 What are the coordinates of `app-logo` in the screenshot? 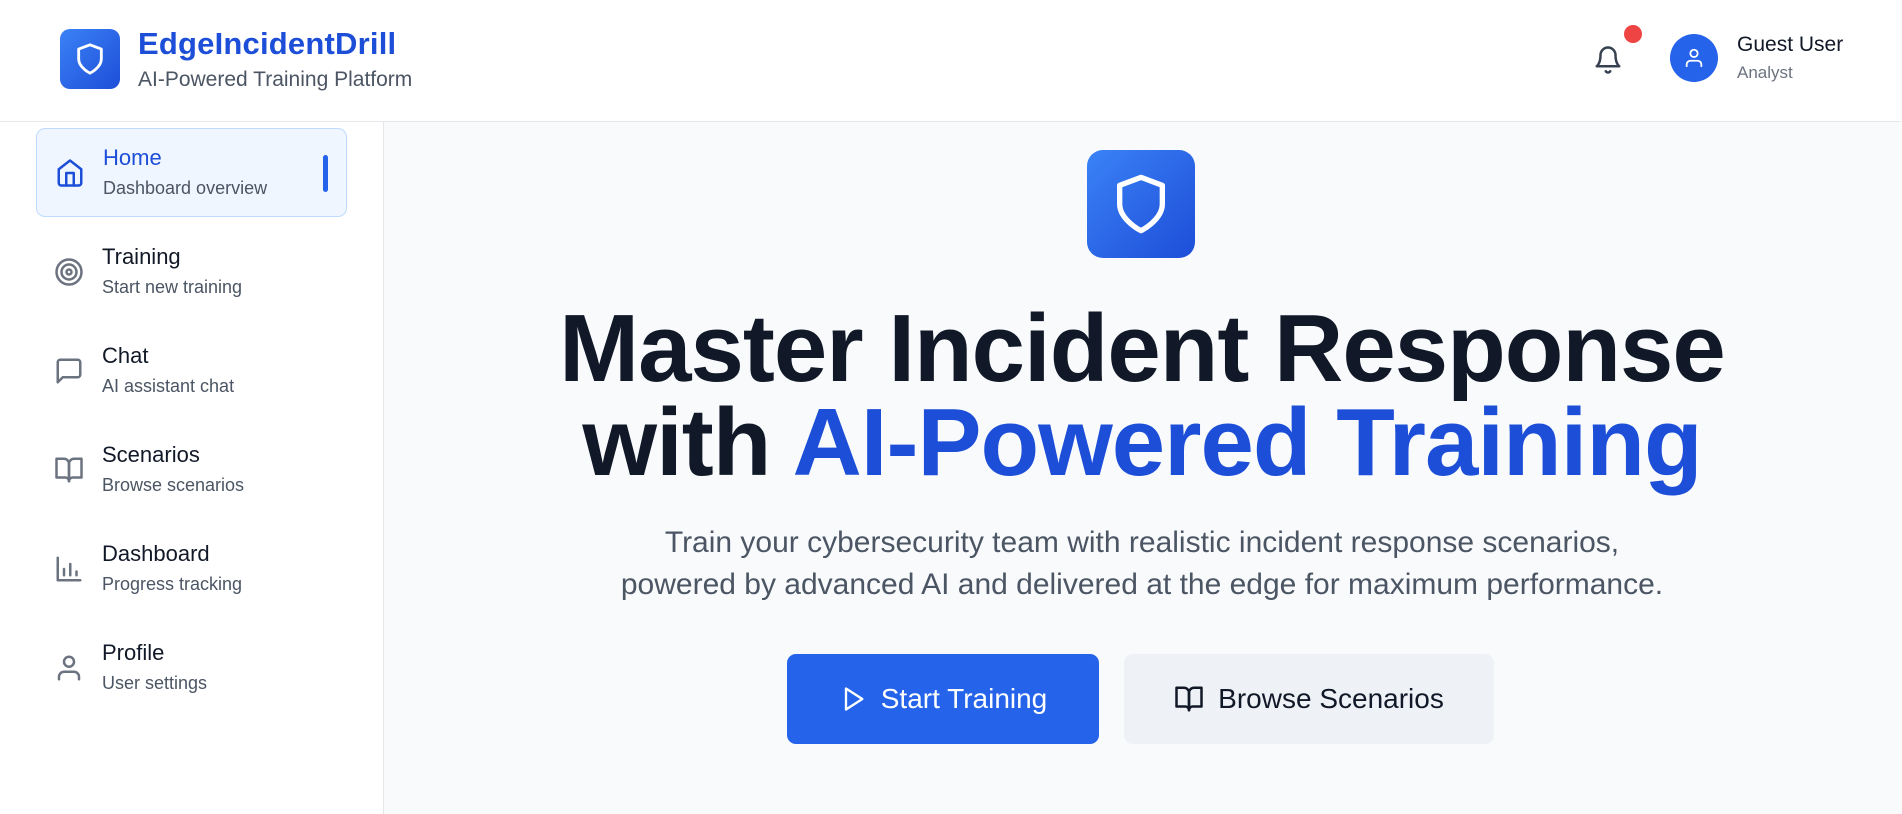 It's located at (90, 59).